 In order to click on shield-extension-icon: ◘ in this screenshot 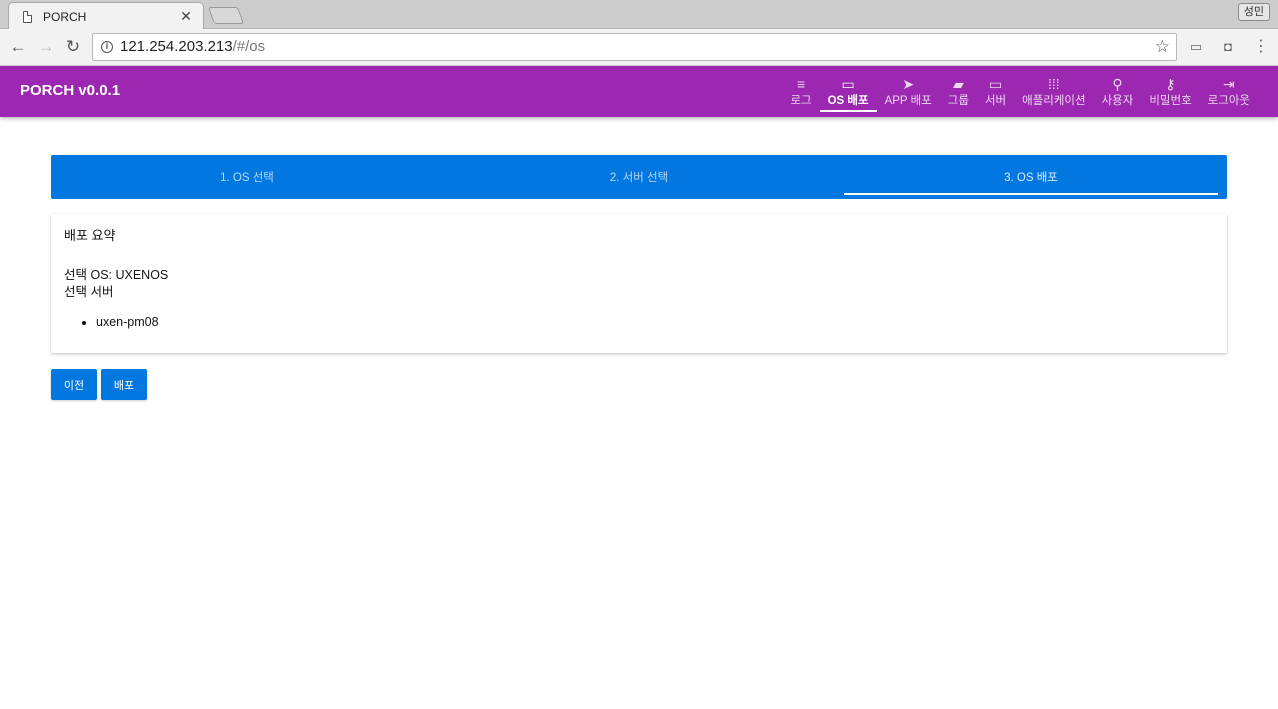, I will do `click(1228, 47)`.